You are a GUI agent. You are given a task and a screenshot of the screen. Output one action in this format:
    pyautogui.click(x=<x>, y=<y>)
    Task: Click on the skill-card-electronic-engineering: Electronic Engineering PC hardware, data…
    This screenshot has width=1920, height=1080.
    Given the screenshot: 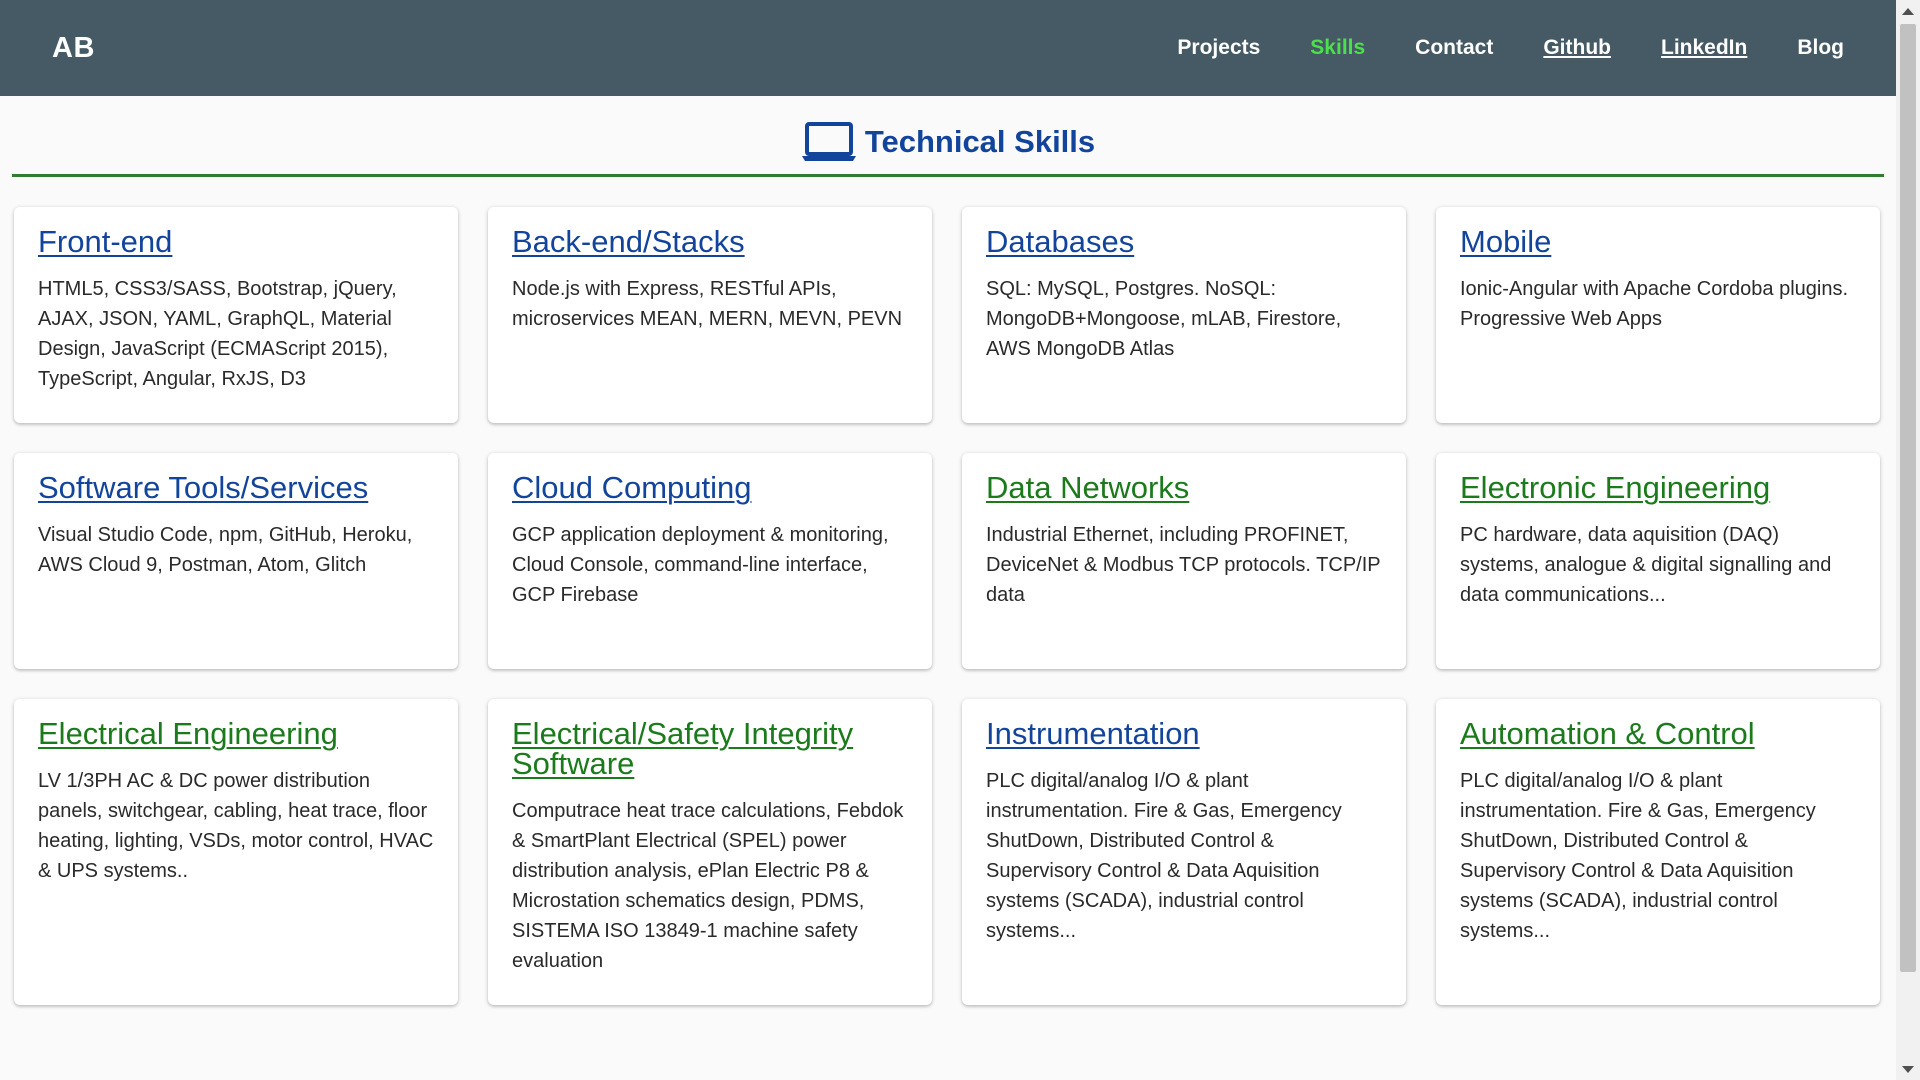 What is the action you would take?
    pyautogui.click(x=1658, y=561)
    